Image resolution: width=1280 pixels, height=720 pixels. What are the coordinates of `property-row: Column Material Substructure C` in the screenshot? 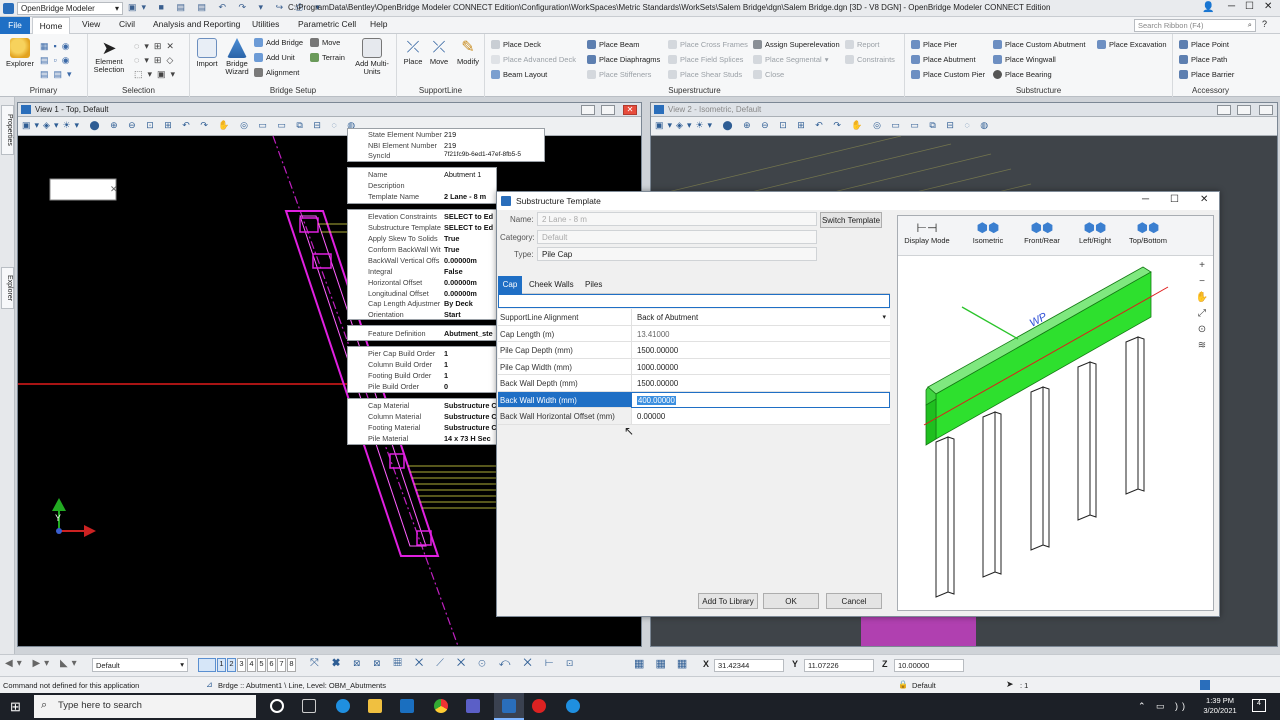 It's located at (422, 417).